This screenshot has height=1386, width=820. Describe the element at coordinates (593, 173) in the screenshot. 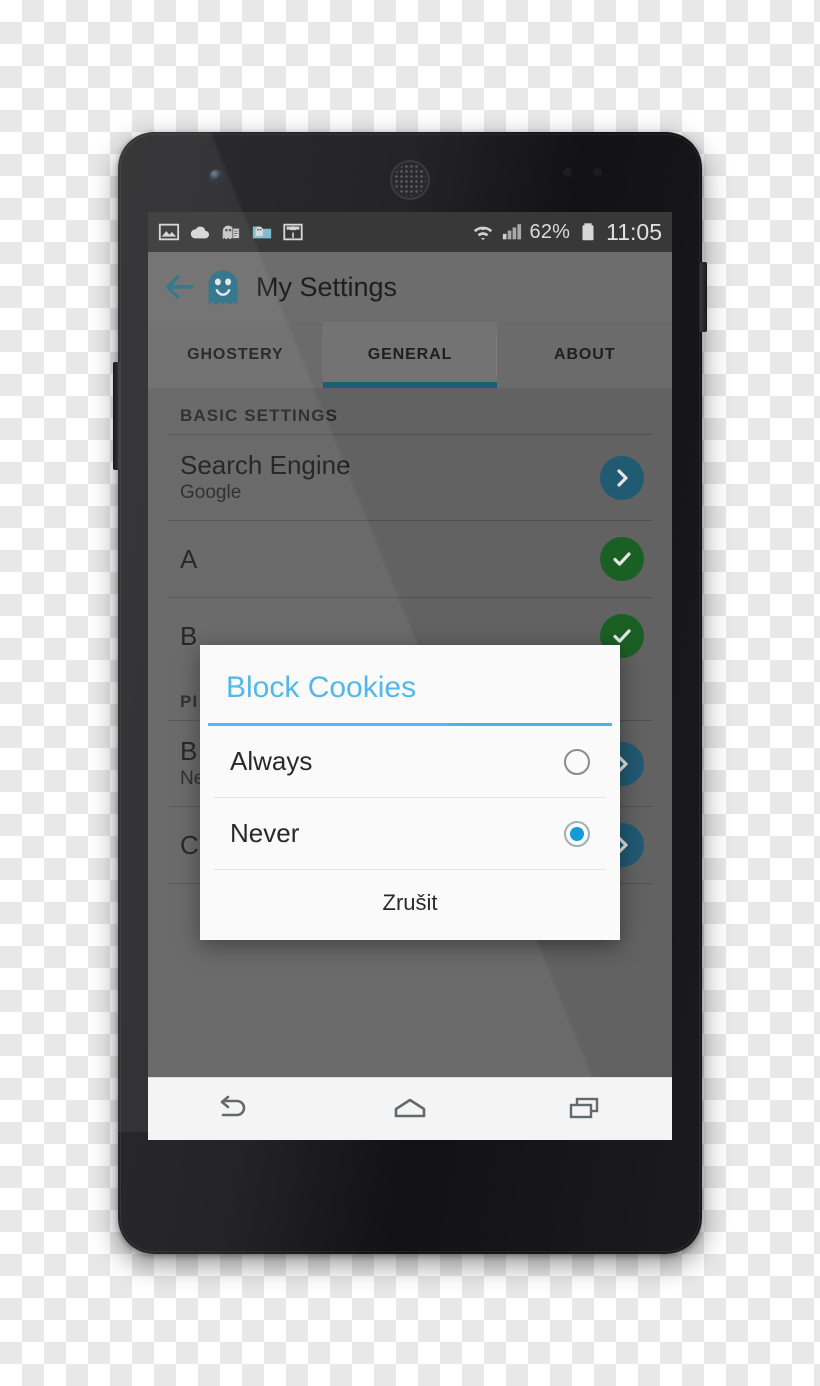

I see `proximity-sensor` at that location.